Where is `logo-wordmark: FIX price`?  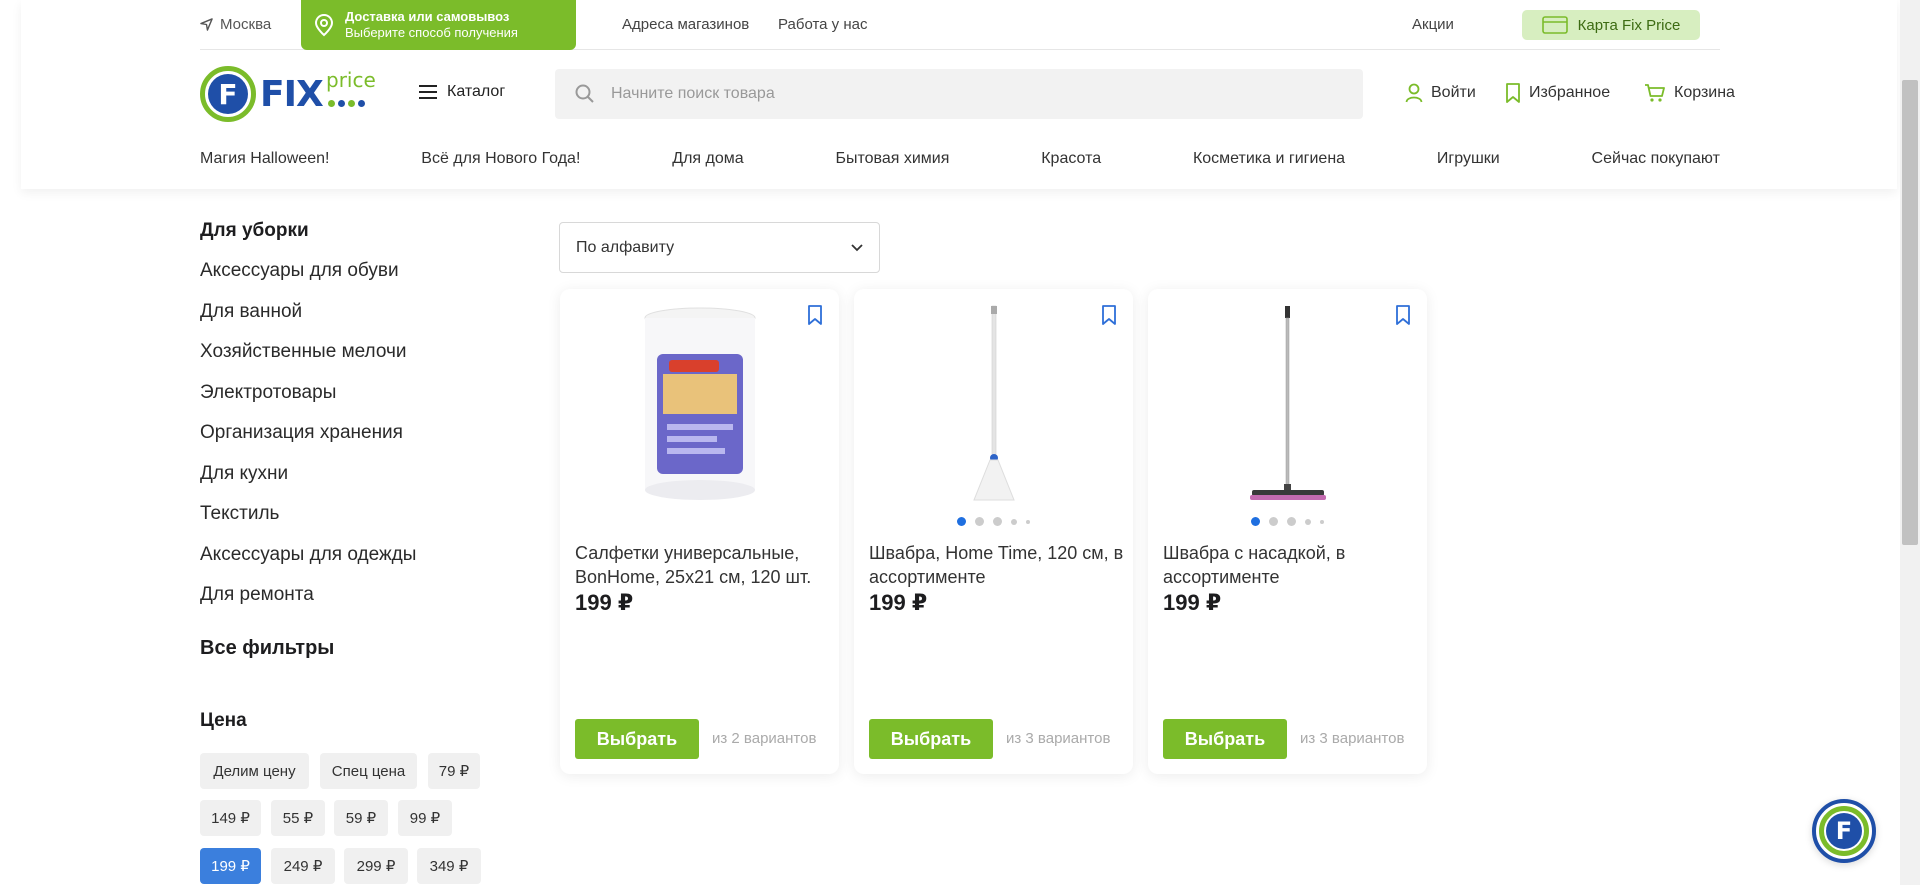 logo-wordmark: FIX price is located at coordinates (318, 91).